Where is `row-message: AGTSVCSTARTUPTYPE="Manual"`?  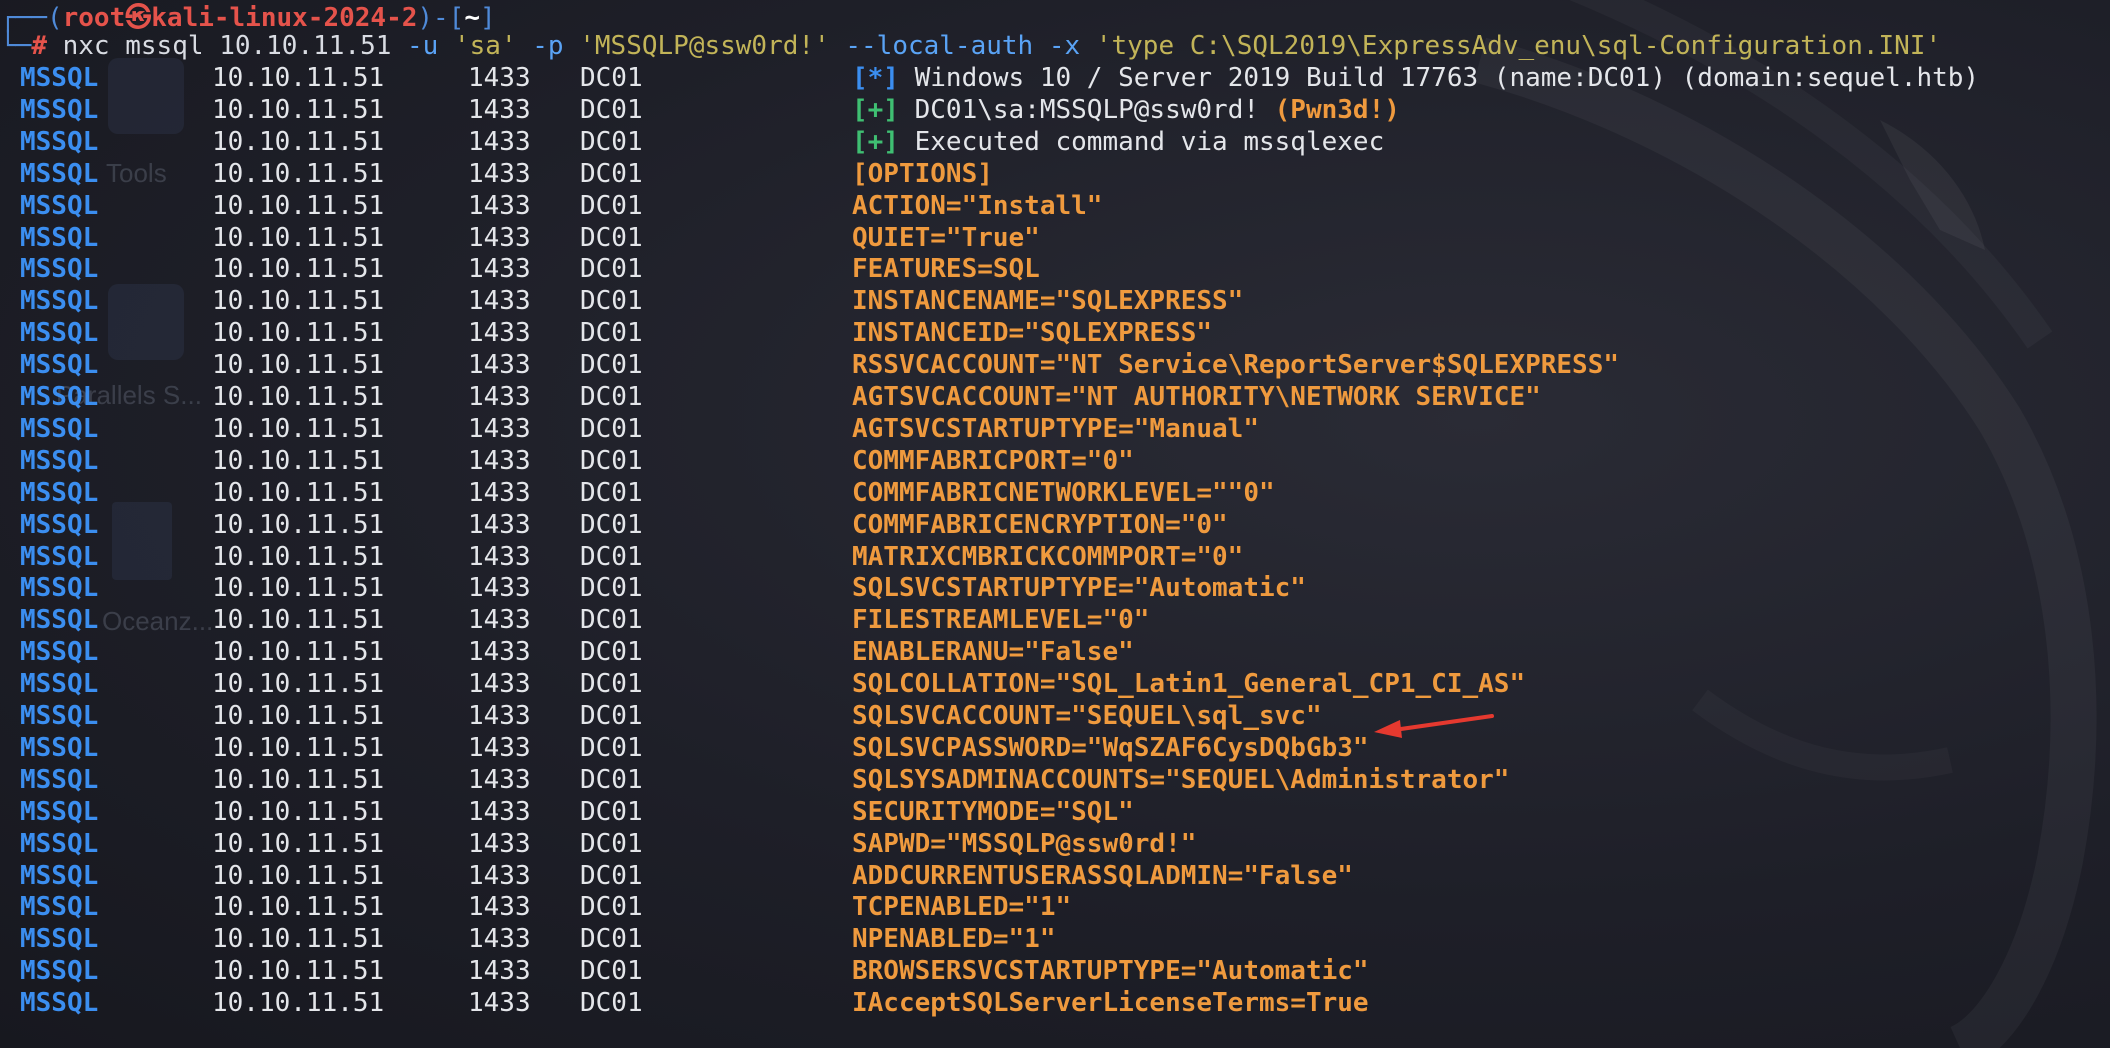
row-message: AGTSVCSTARTUPTYPE="Manual" is located at coordinates (1055, 429).